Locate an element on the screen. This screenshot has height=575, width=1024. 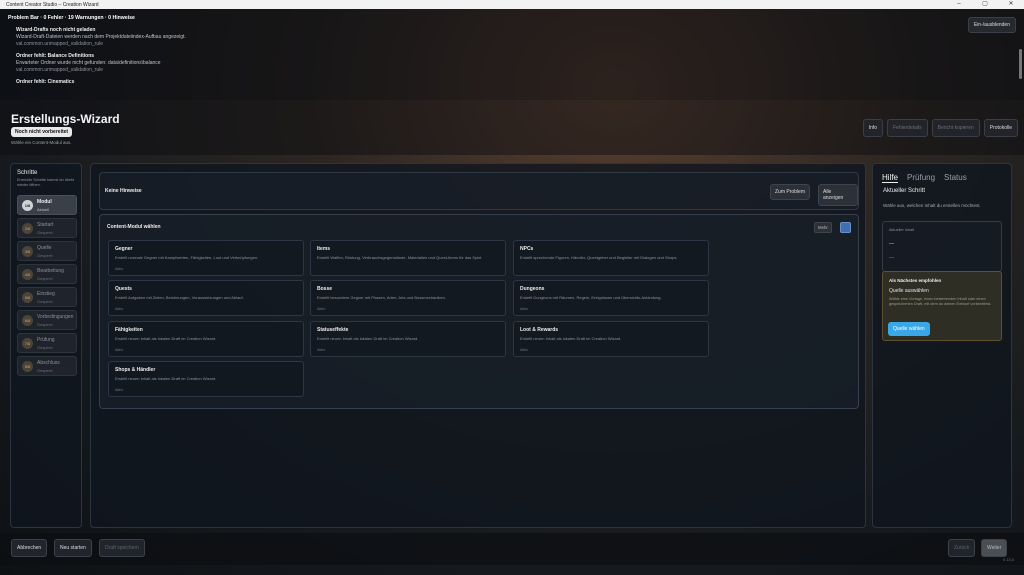
step-item-quelle: 3/8 Quelle Gesperrt is located at coordinates (47, 251).